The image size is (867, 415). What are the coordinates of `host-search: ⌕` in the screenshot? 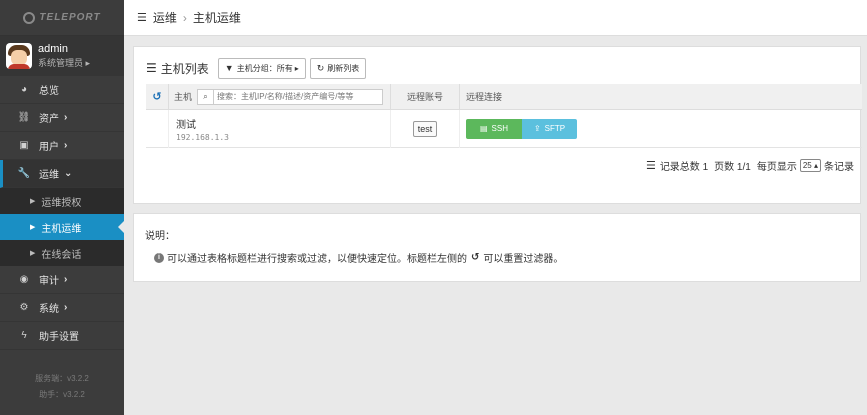 It's located at (290, 96).